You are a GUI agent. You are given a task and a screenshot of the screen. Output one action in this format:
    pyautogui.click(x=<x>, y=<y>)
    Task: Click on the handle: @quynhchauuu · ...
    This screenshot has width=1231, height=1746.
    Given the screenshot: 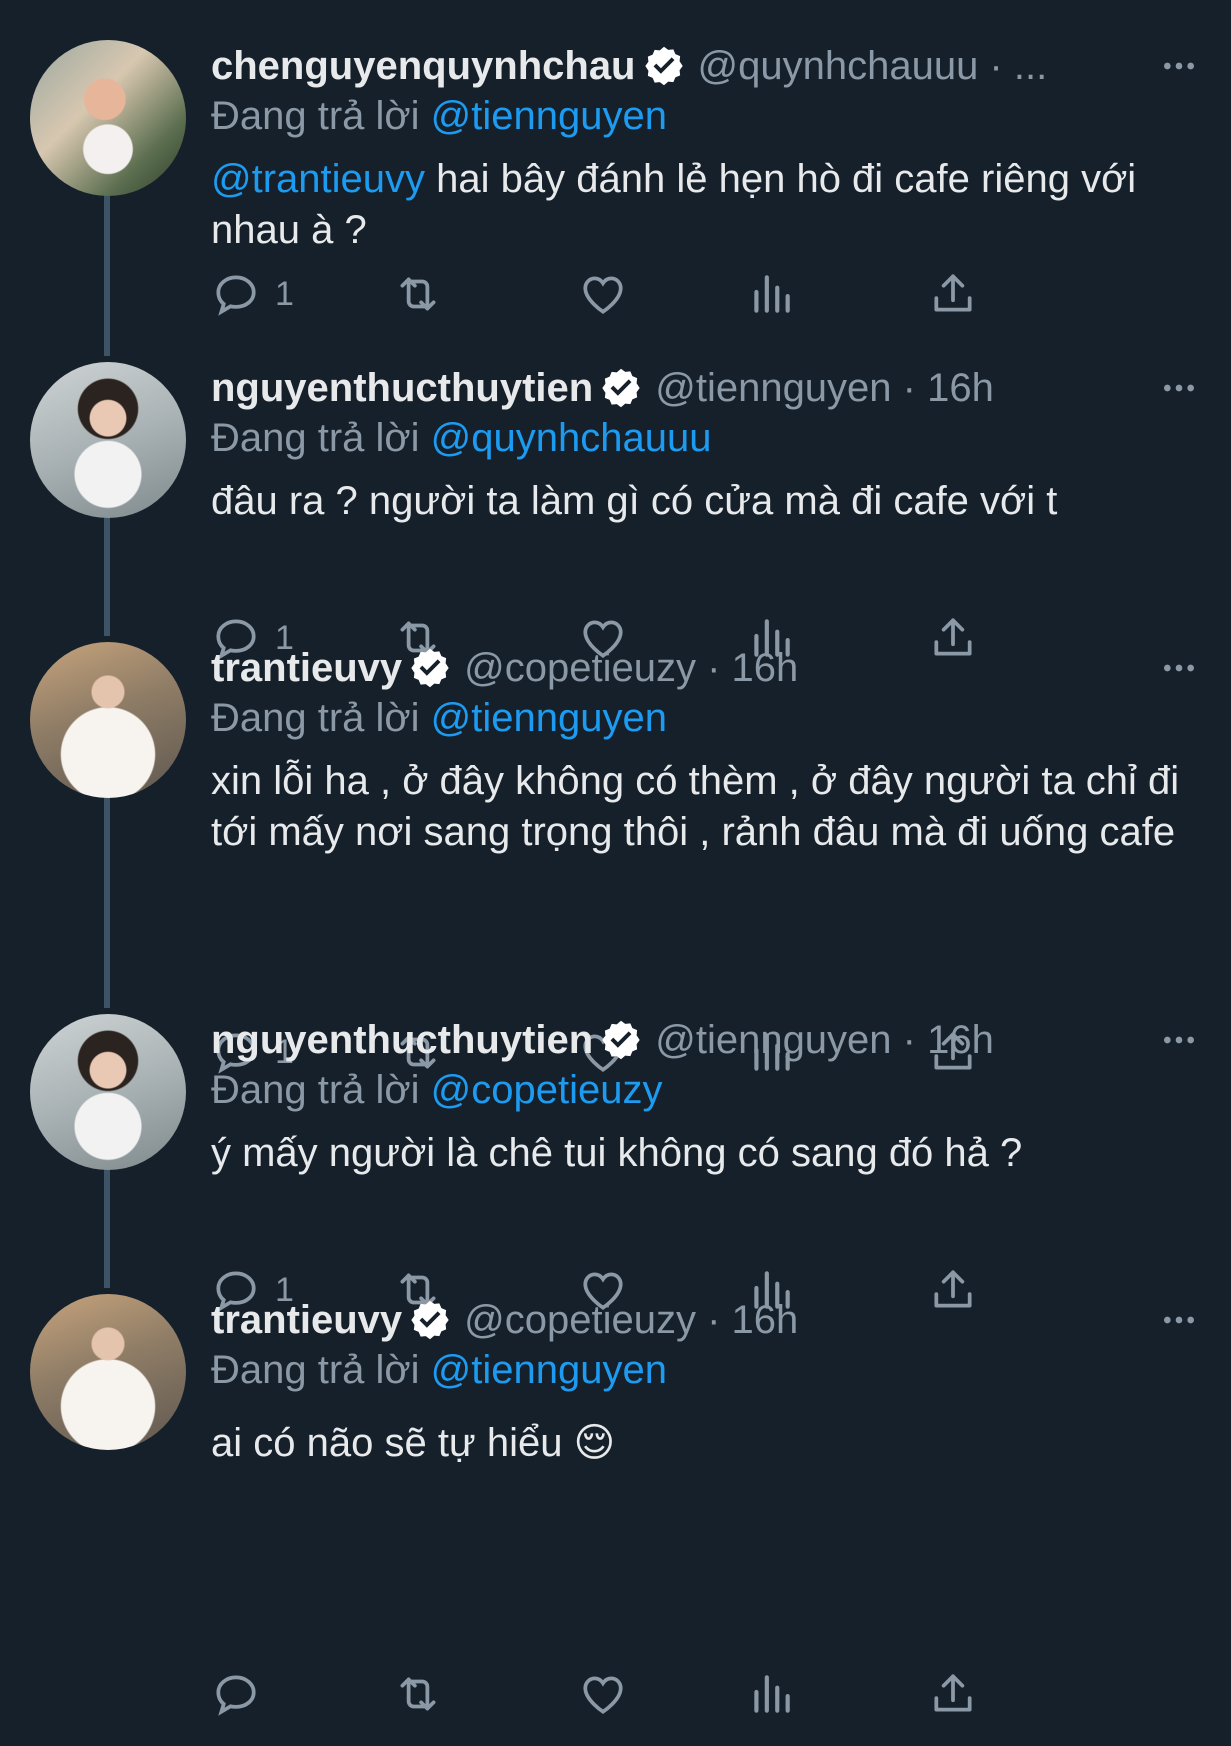 What is the action you would take?
    pyautogui.click(x=873, y=66)
    